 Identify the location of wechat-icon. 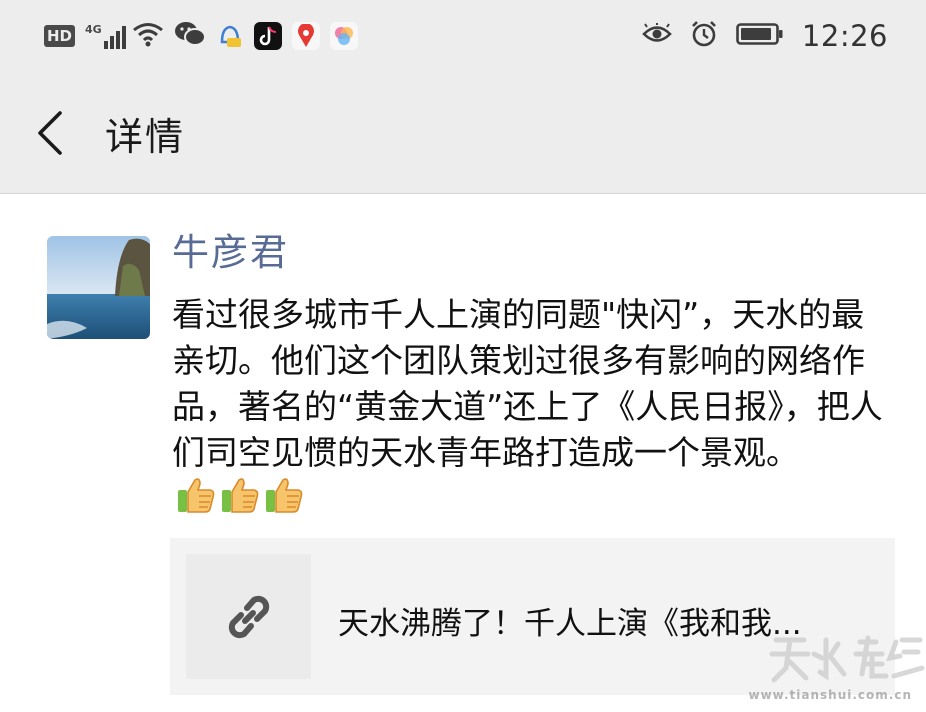
(190, 36).